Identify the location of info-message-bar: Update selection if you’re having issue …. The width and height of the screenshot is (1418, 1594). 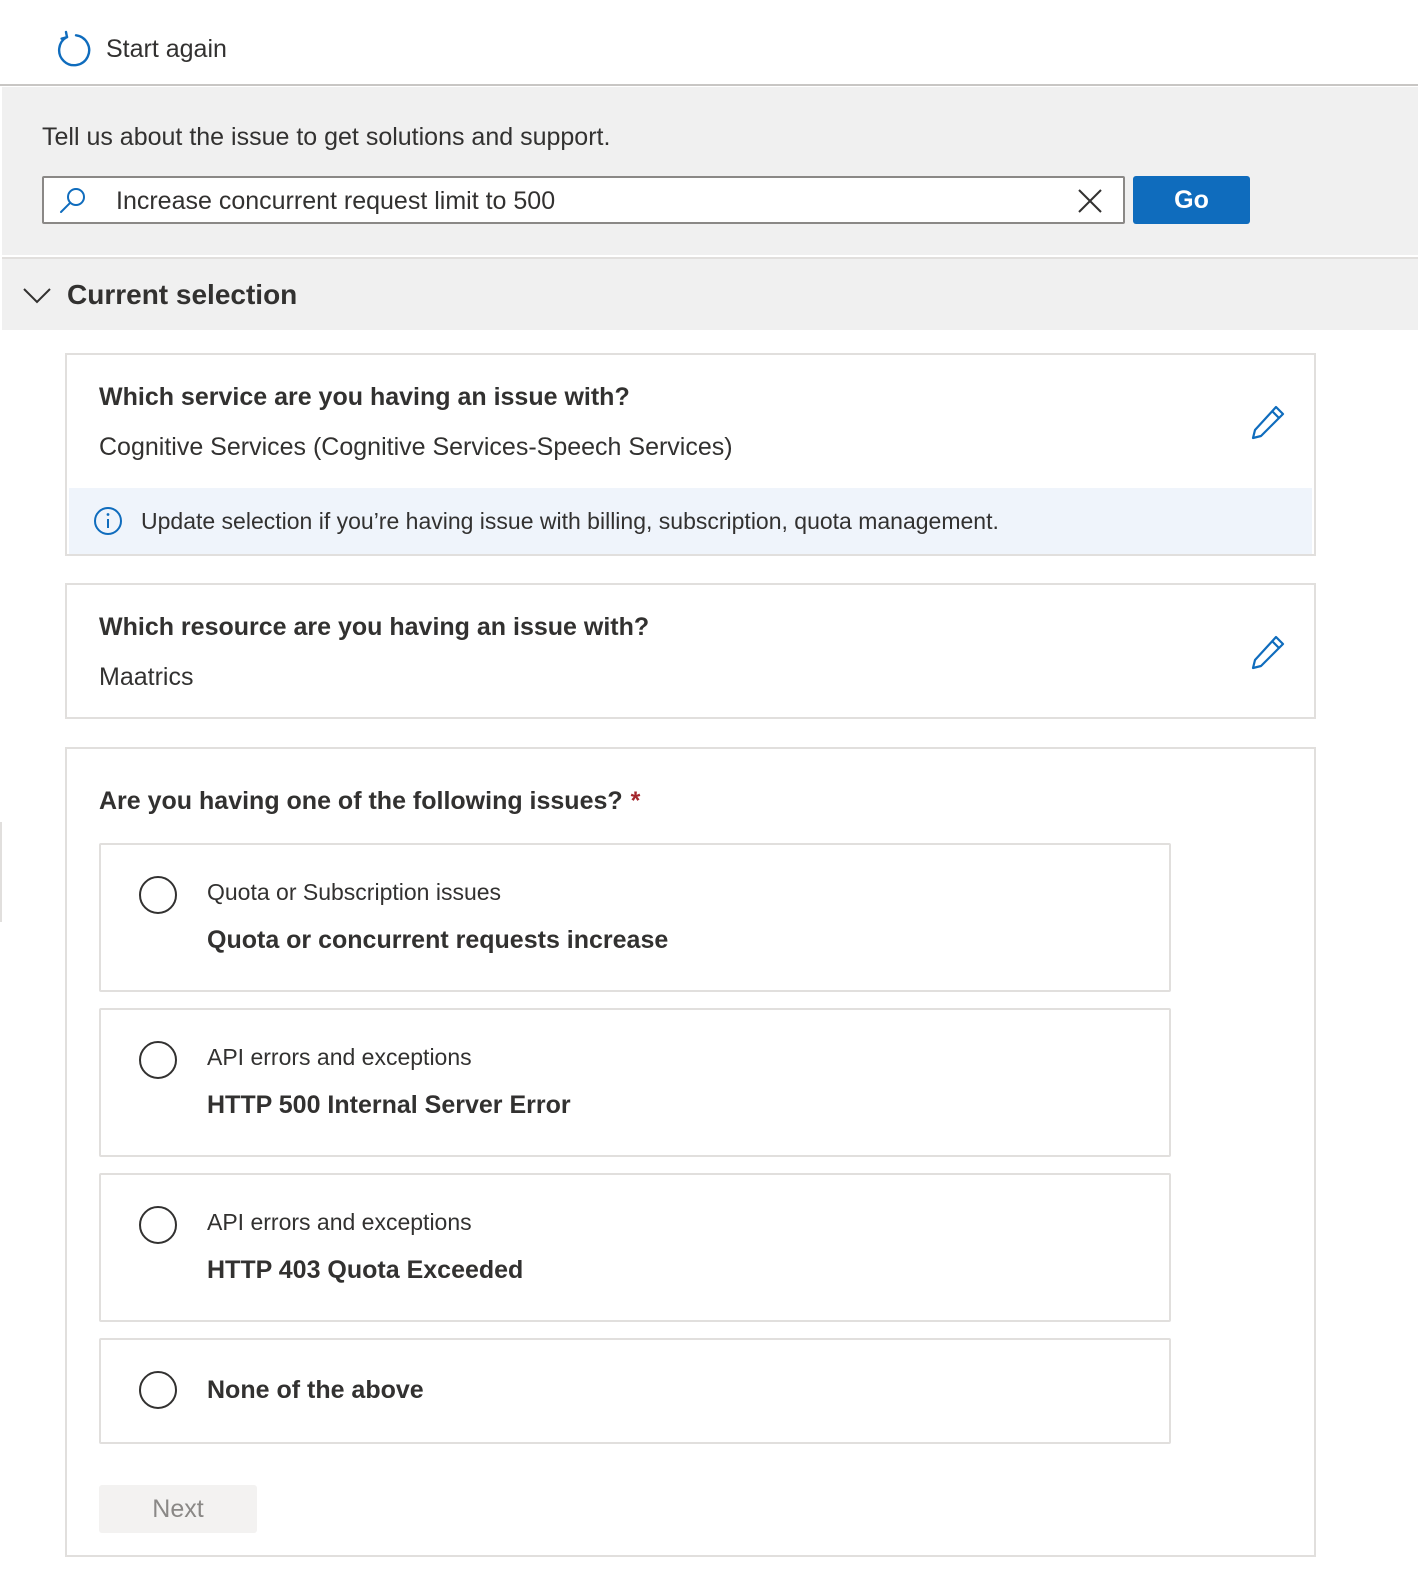
(690, 521).